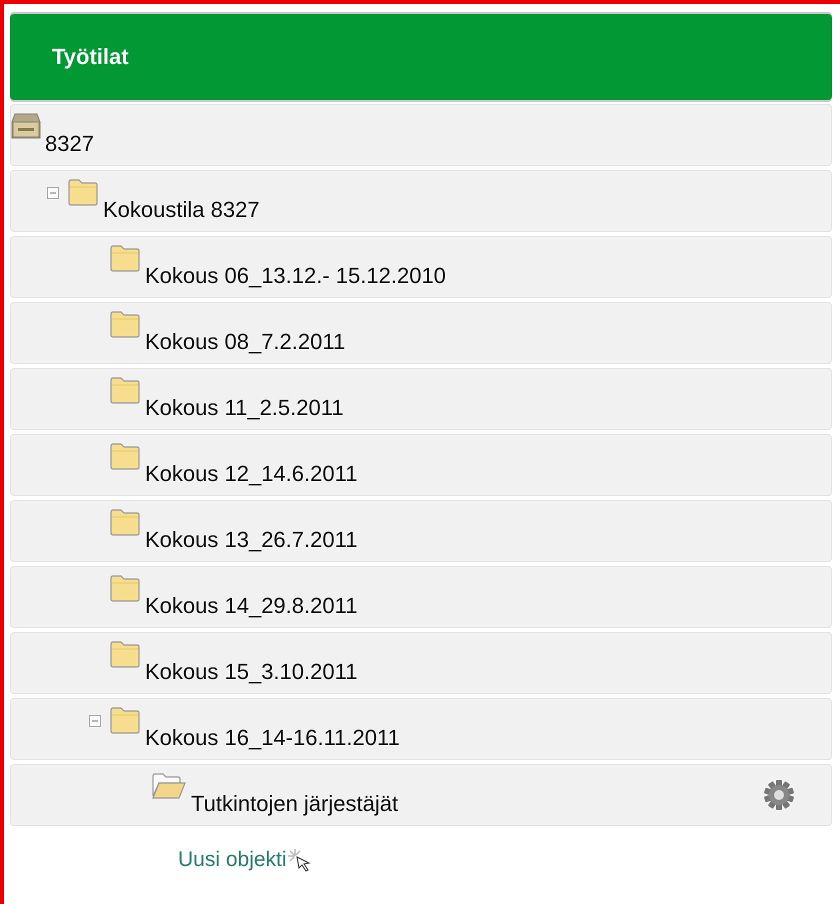 This screenshot has width=840, height=904. Describe the element at coordinates (421, 201) in the screenshot. I see `tree-row: Kokoustila 8327` at that location.